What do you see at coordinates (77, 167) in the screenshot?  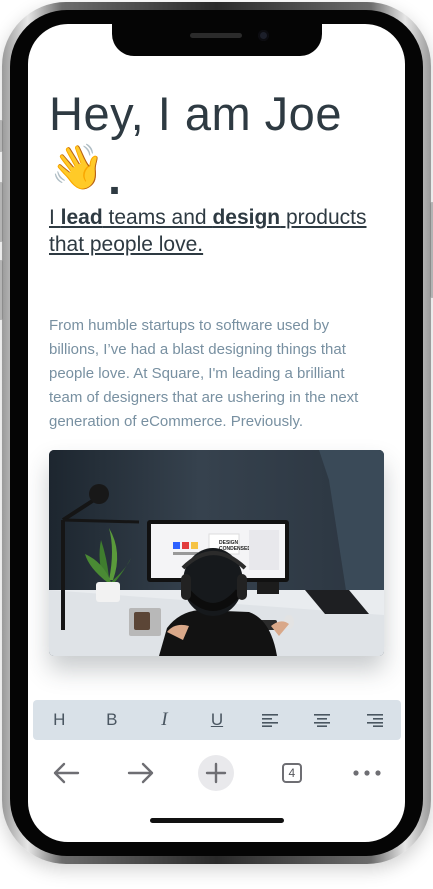 I see `waving-hand-icon: 👋` at bounding box center [77, 167].